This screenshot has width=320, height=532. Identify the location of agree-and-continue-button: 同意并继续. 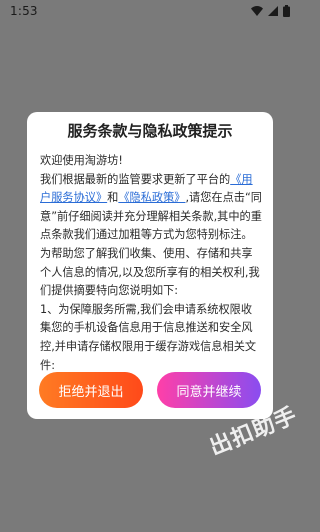
(209, 390).